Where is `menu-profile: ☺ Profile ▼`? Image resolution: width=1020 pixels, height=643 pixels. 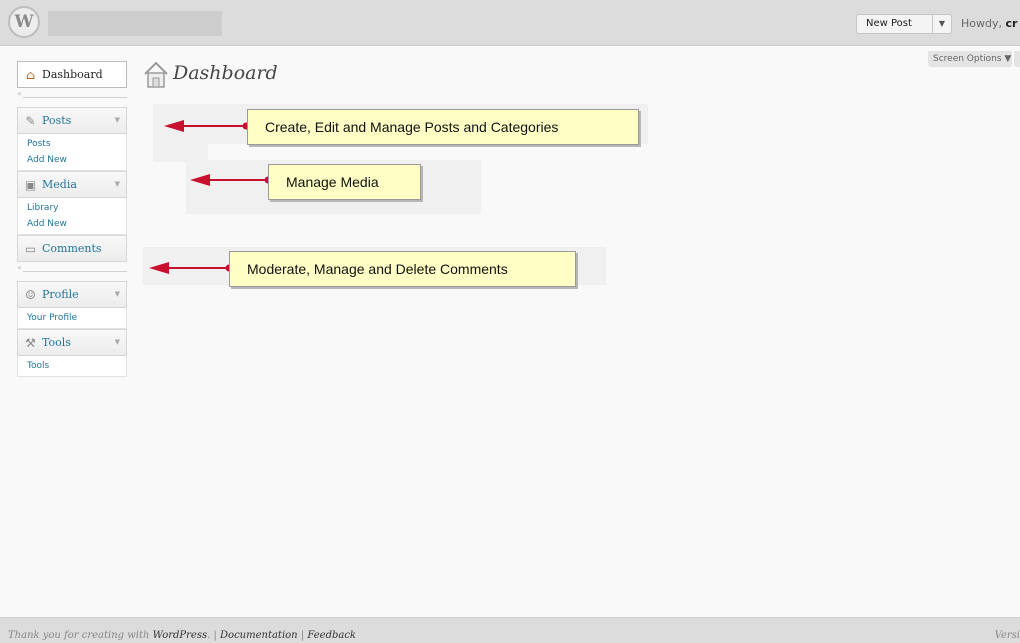 menu-profile: ☺ Profile ▼ is located at coordinates (72, 294).